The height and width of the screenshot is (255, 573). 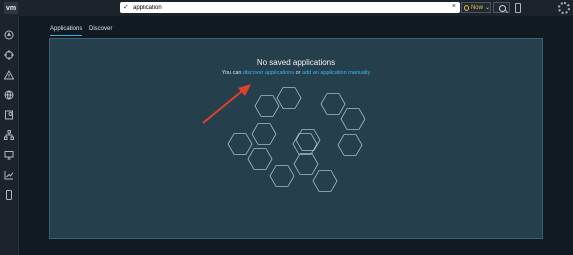 I want to click on network-icon, so click(x=9, y=95).